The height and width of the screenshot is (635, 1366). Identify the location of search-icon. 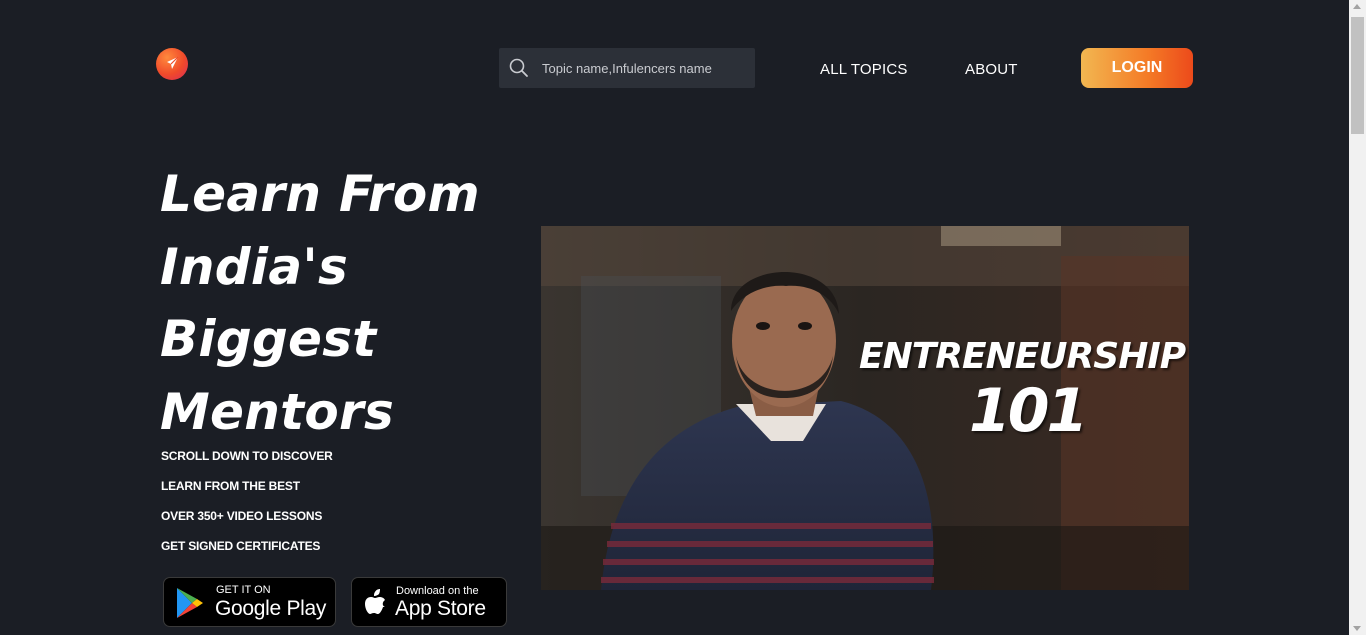
(519, 68).